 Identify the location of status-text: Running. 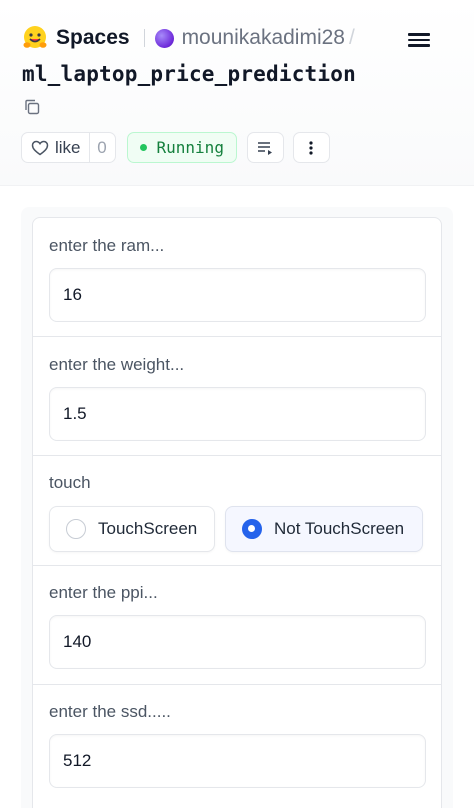
(190, 147).